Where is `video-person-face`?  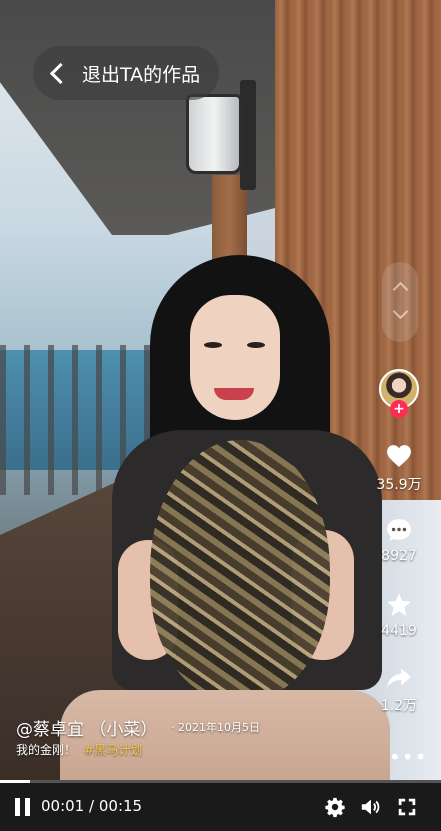
video-person-face is located at coordinates (235, 357).